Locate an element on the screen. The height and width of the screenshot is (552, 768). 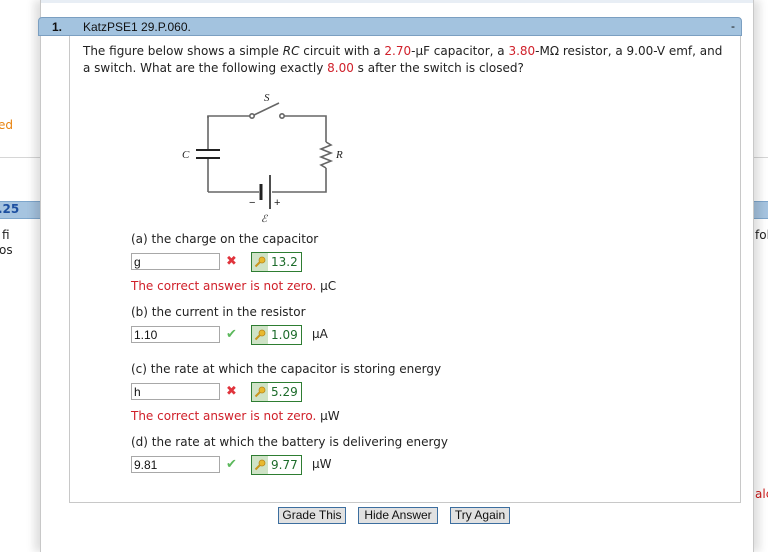
text-segment: circuit with a is located at coordinates (342, 51).